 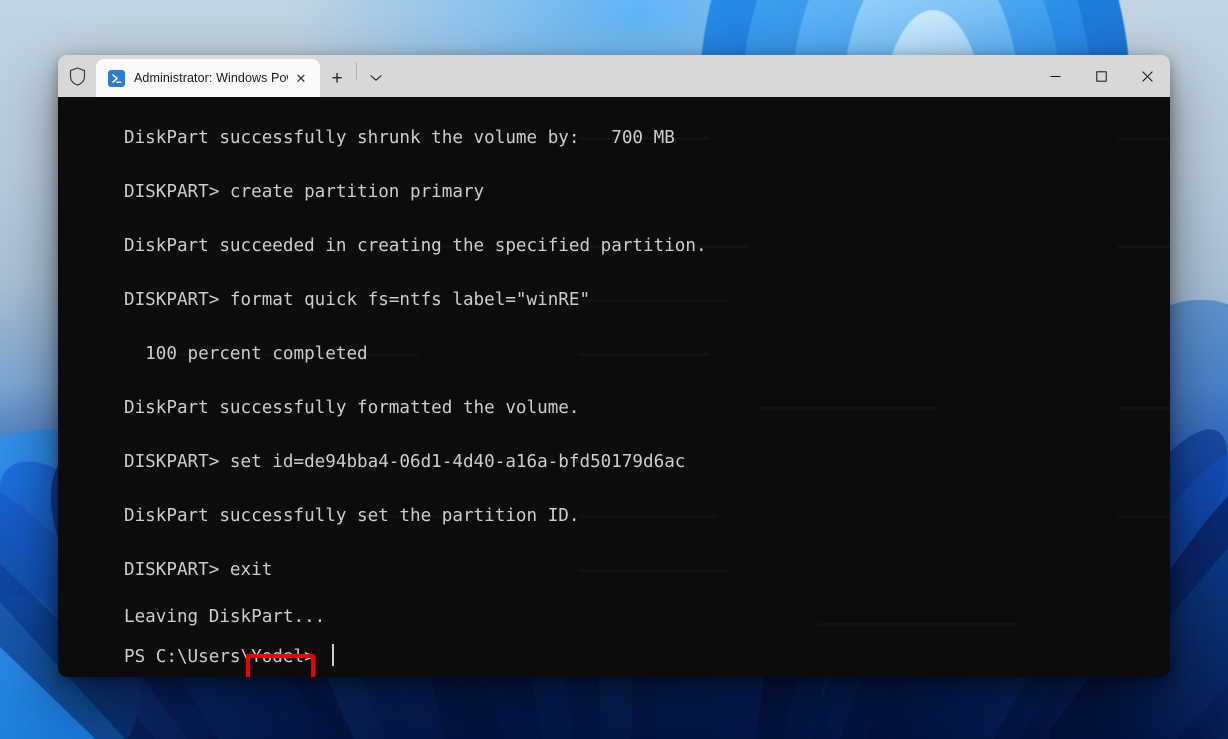 What do you see at coordinates (376, 78) in the screenshot?
I see `chevron-down-icon` at bounding box center [376, 78].